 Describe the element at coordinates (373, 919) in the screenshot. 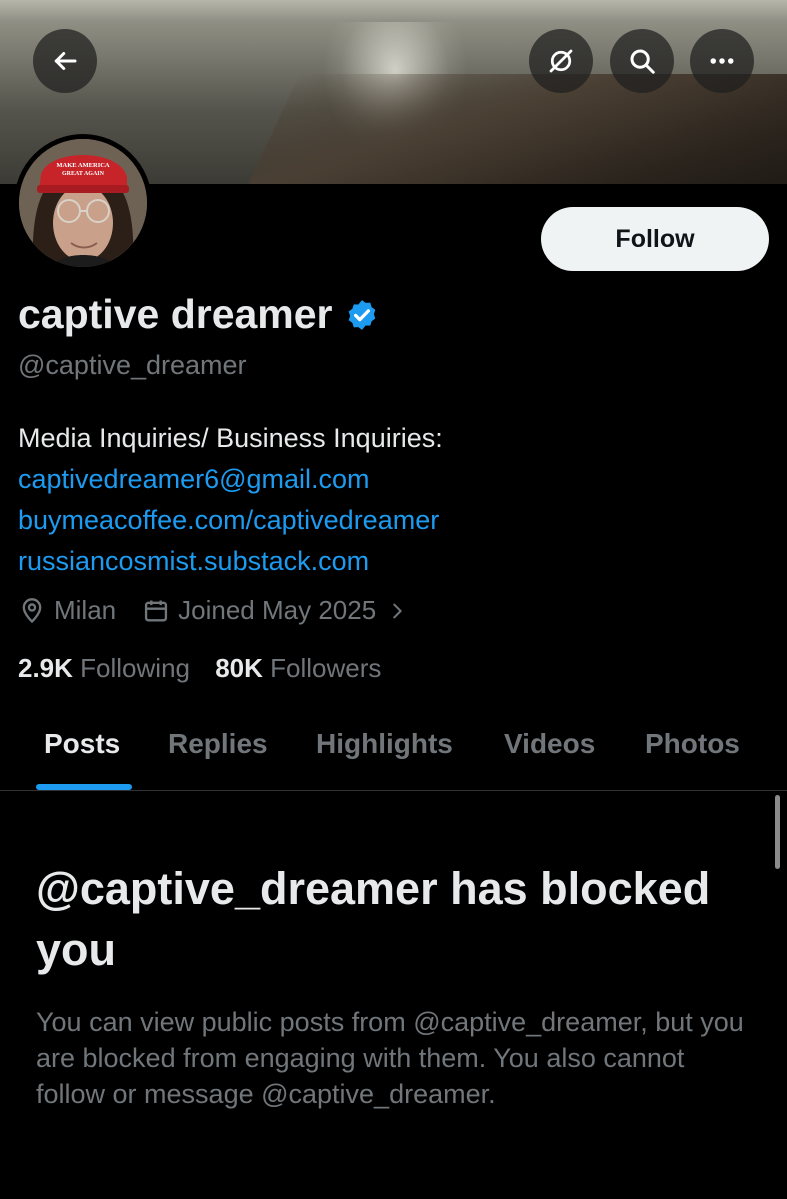

I see `blocked-title: @captive_dreamer has blocked you` at that location.